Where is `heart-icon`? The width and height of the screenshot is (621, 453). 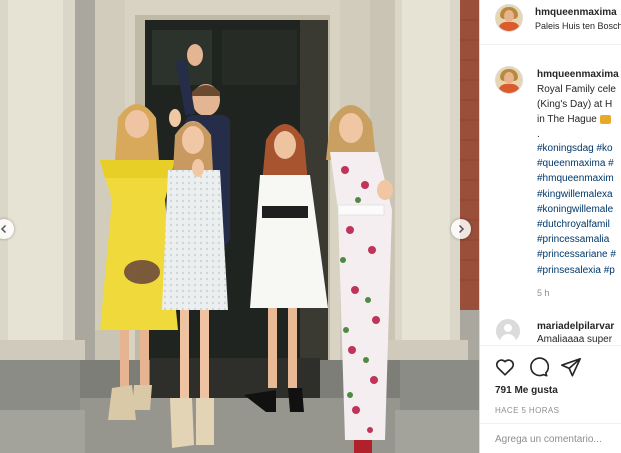 heart-icon is located at coordinates (505, 367).